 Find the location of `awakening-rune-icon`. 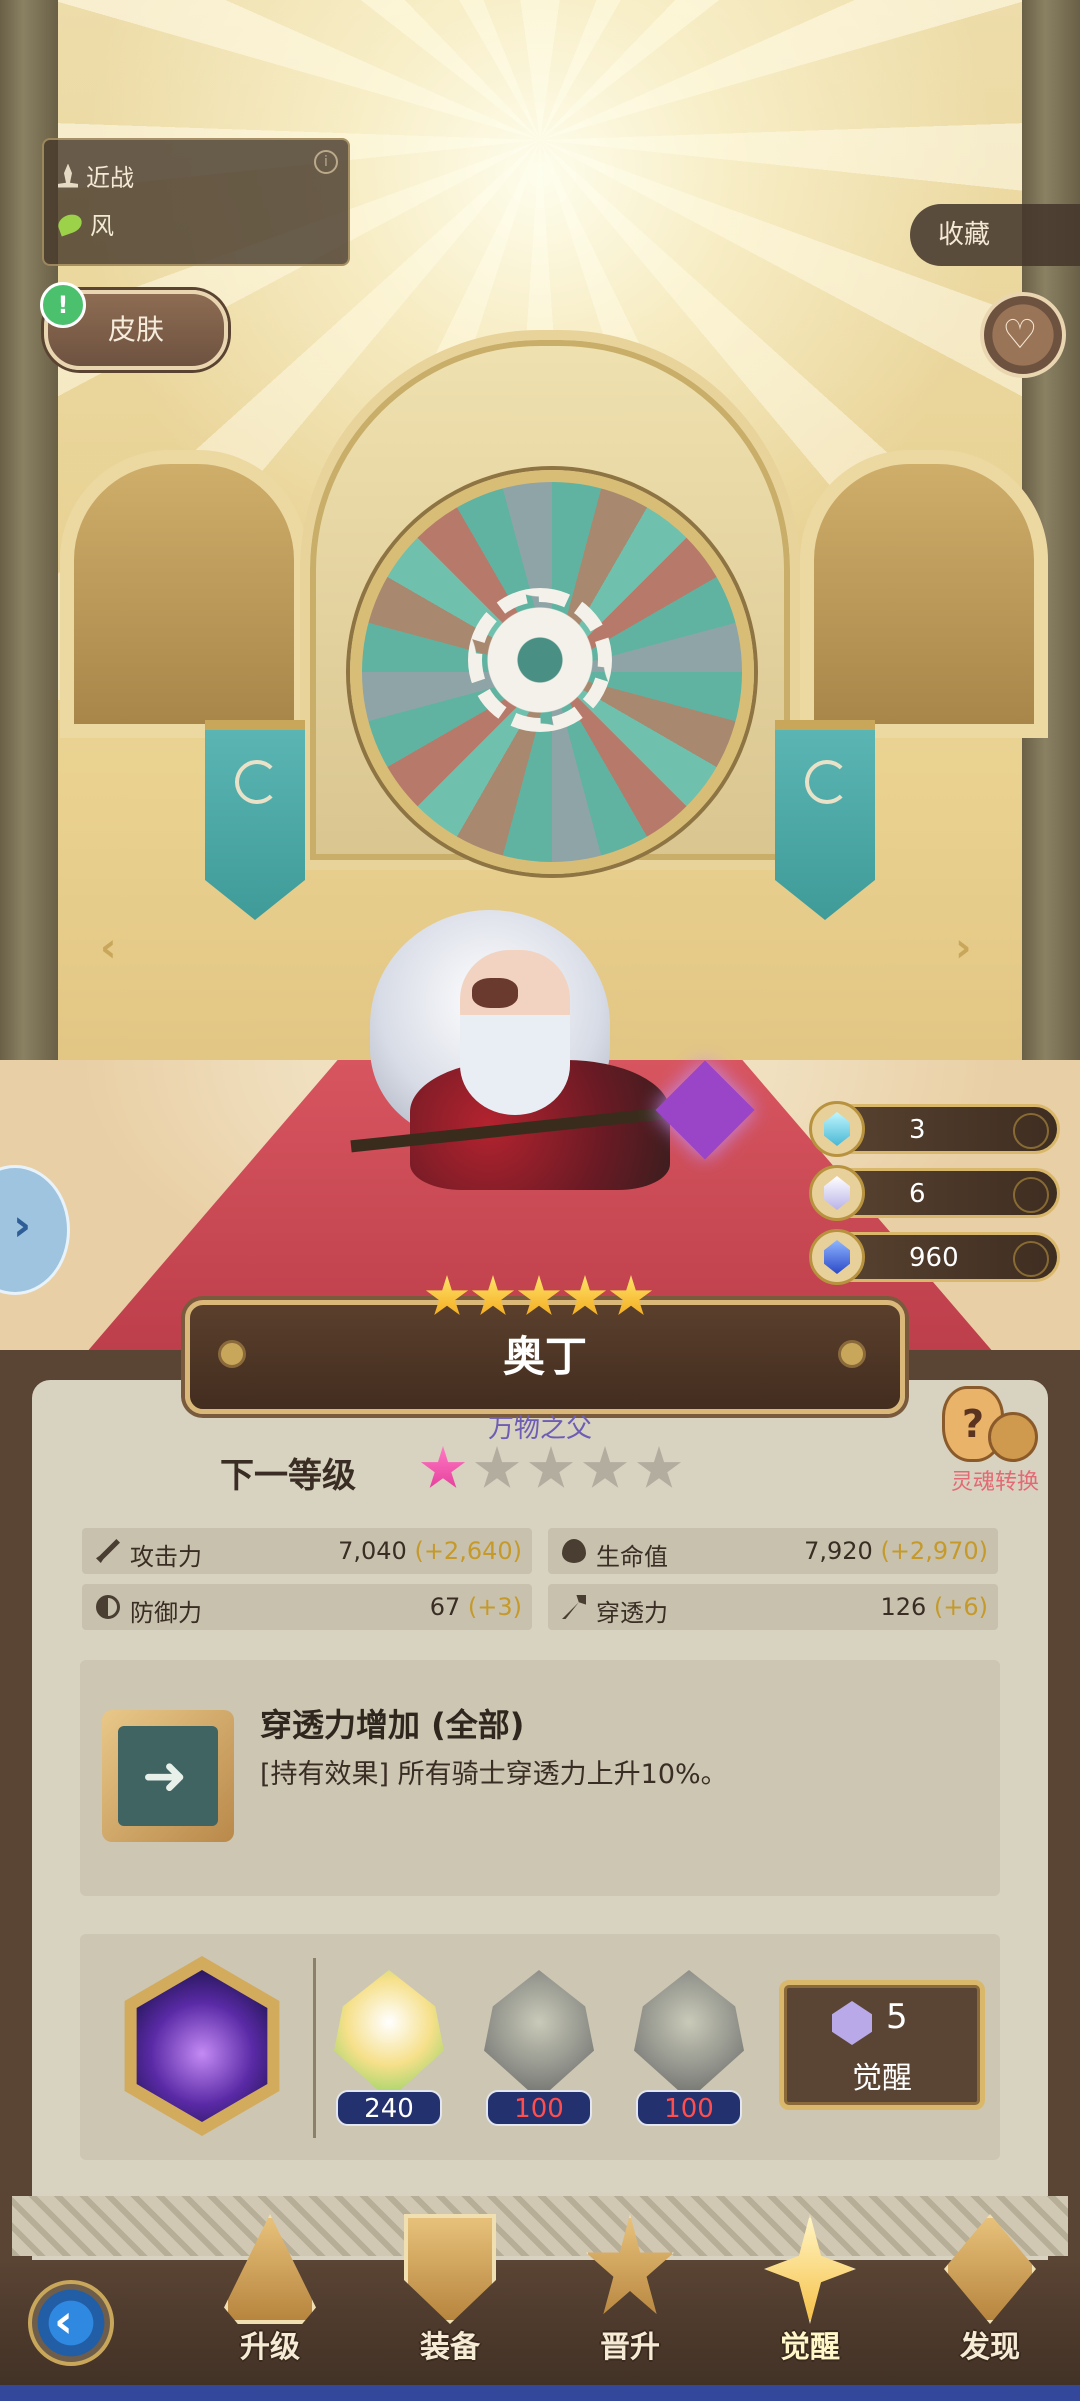

awakening-rune-icon is located at coordinates (202, 2046).